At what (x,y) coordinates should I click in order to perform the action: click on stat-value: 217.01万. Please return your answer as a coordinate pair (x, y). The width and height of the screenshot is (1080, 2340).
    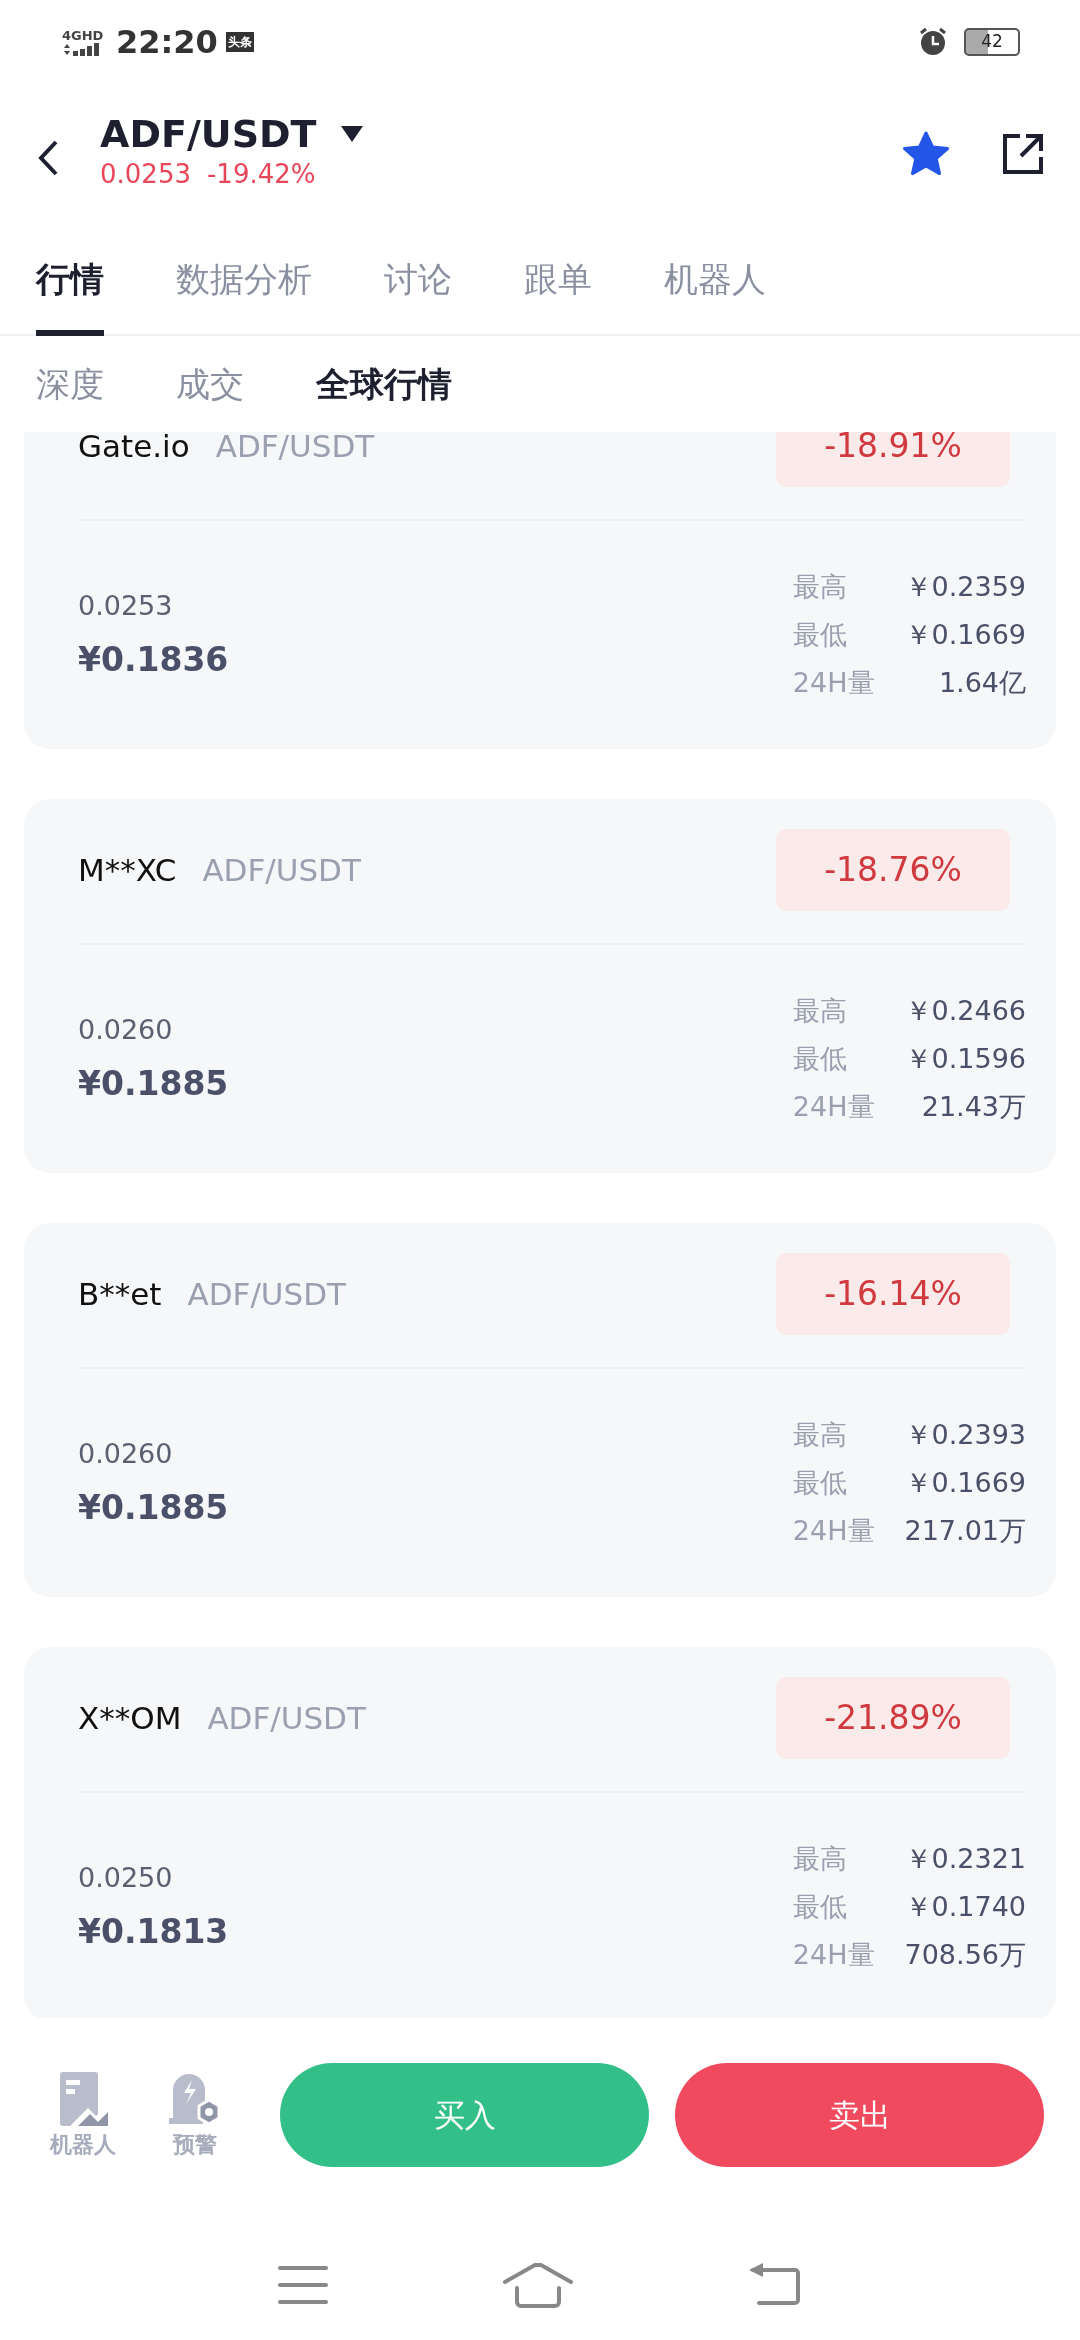
    Looking at the image, I should click on (965, 1531).